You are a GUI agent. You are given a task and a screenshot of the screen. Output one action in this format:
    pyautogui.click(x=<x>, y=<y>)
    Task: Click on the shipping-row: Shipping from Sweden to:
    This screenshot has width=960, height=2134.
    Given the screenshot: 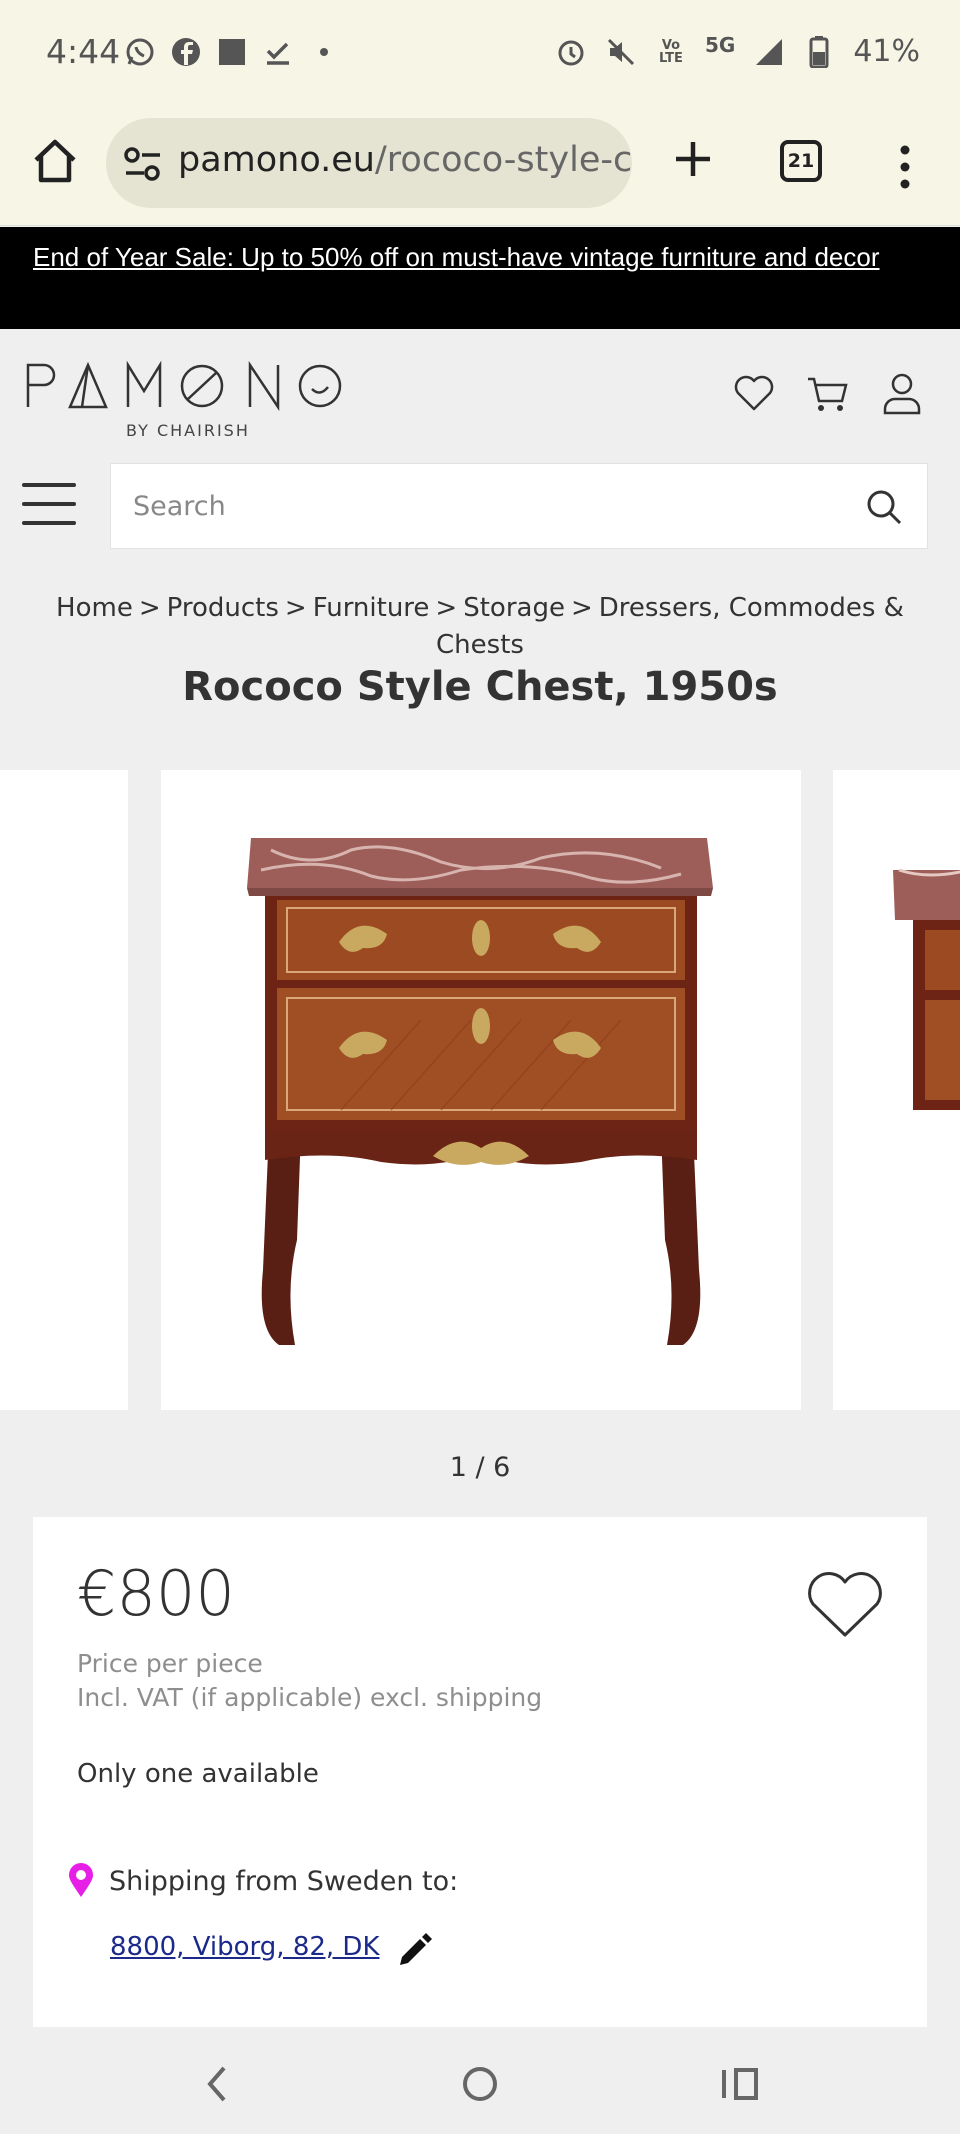 What is the action you would take?
    pyautogui.click(x=262, y=1881)
    